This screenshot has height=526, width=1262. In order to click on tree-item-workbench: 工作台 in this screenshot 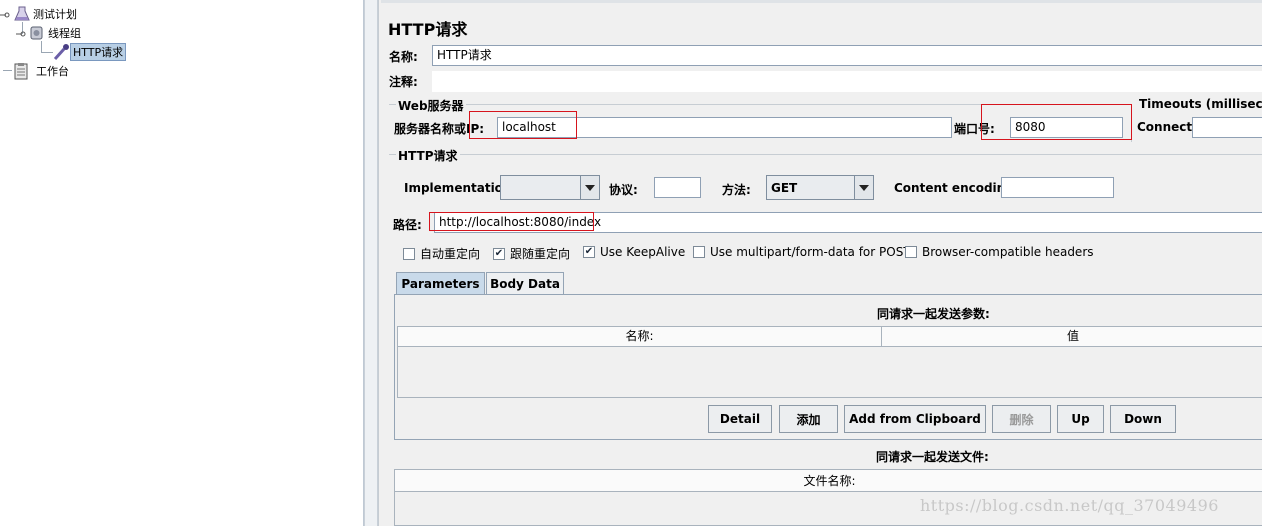, I will do `click(41, 71)`.